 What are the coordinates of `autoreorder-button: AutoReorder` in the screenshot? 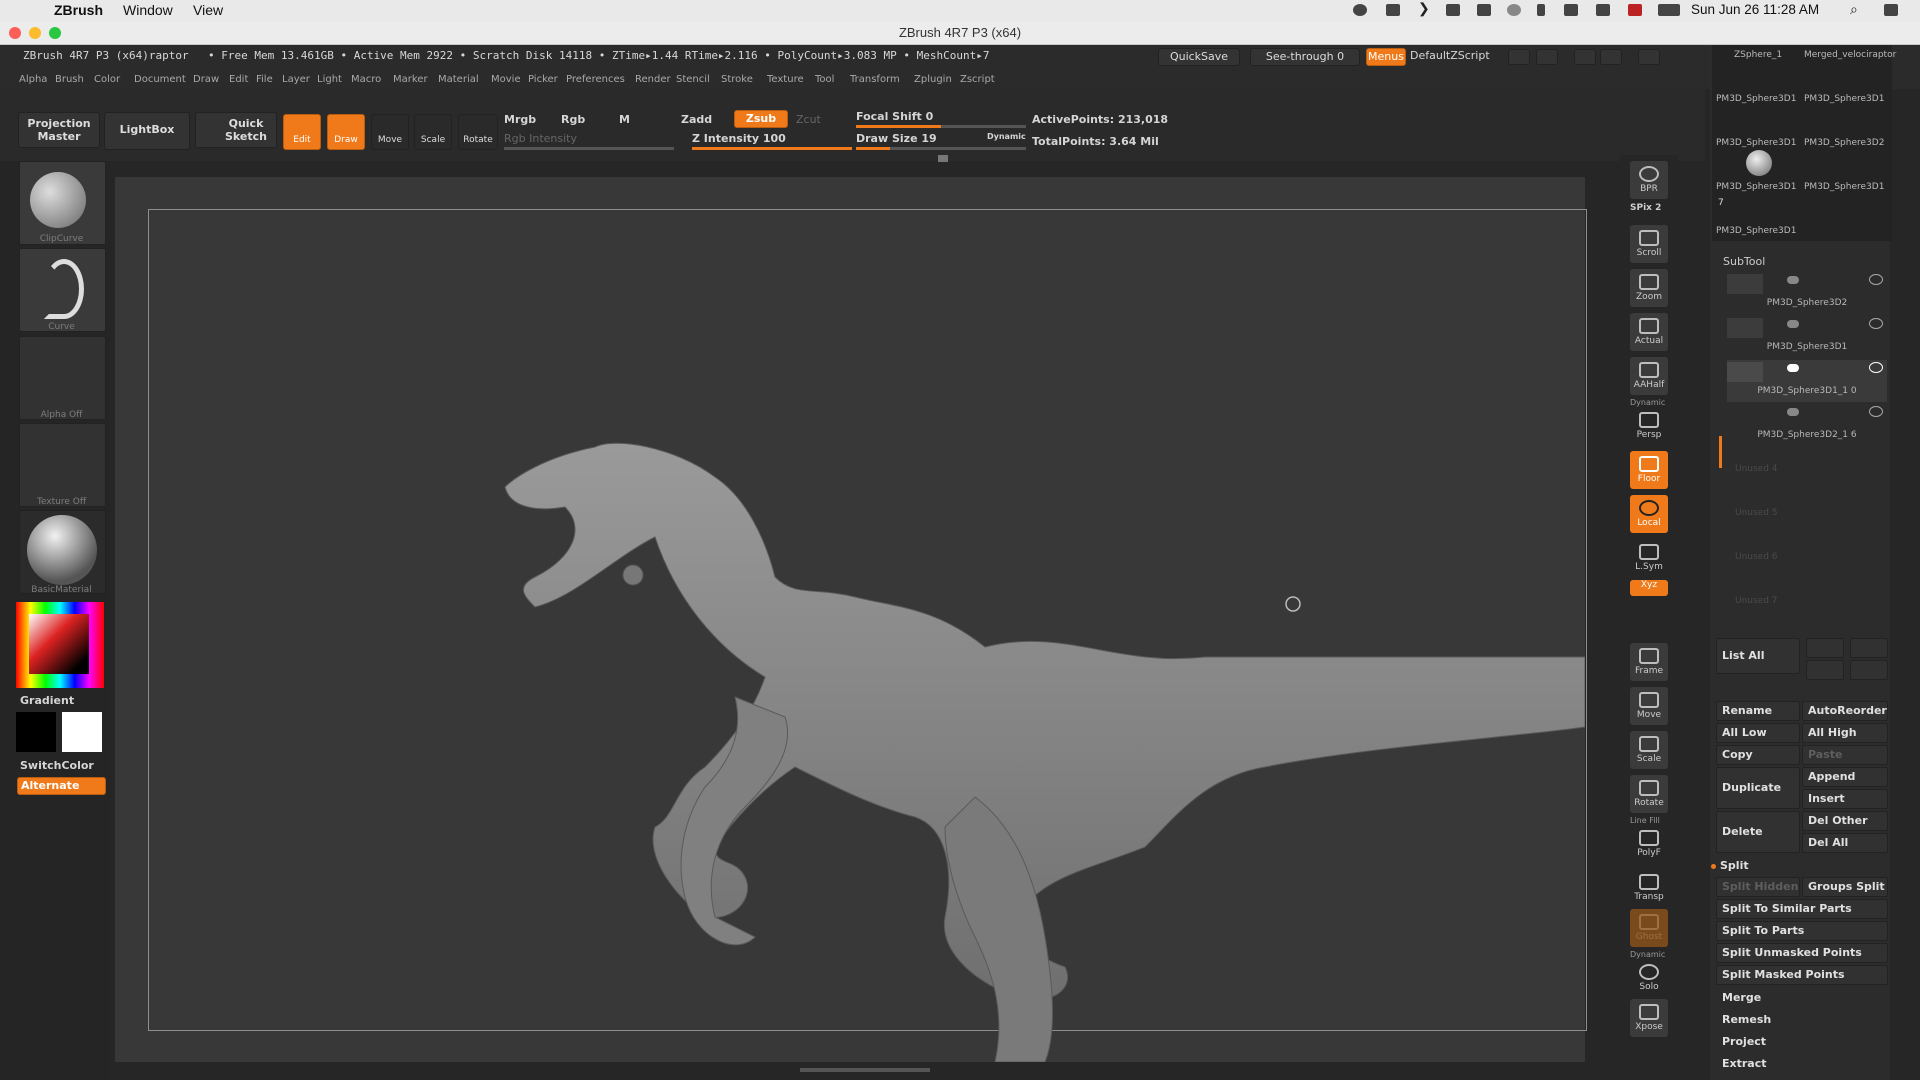 It's located at (1845, 711).